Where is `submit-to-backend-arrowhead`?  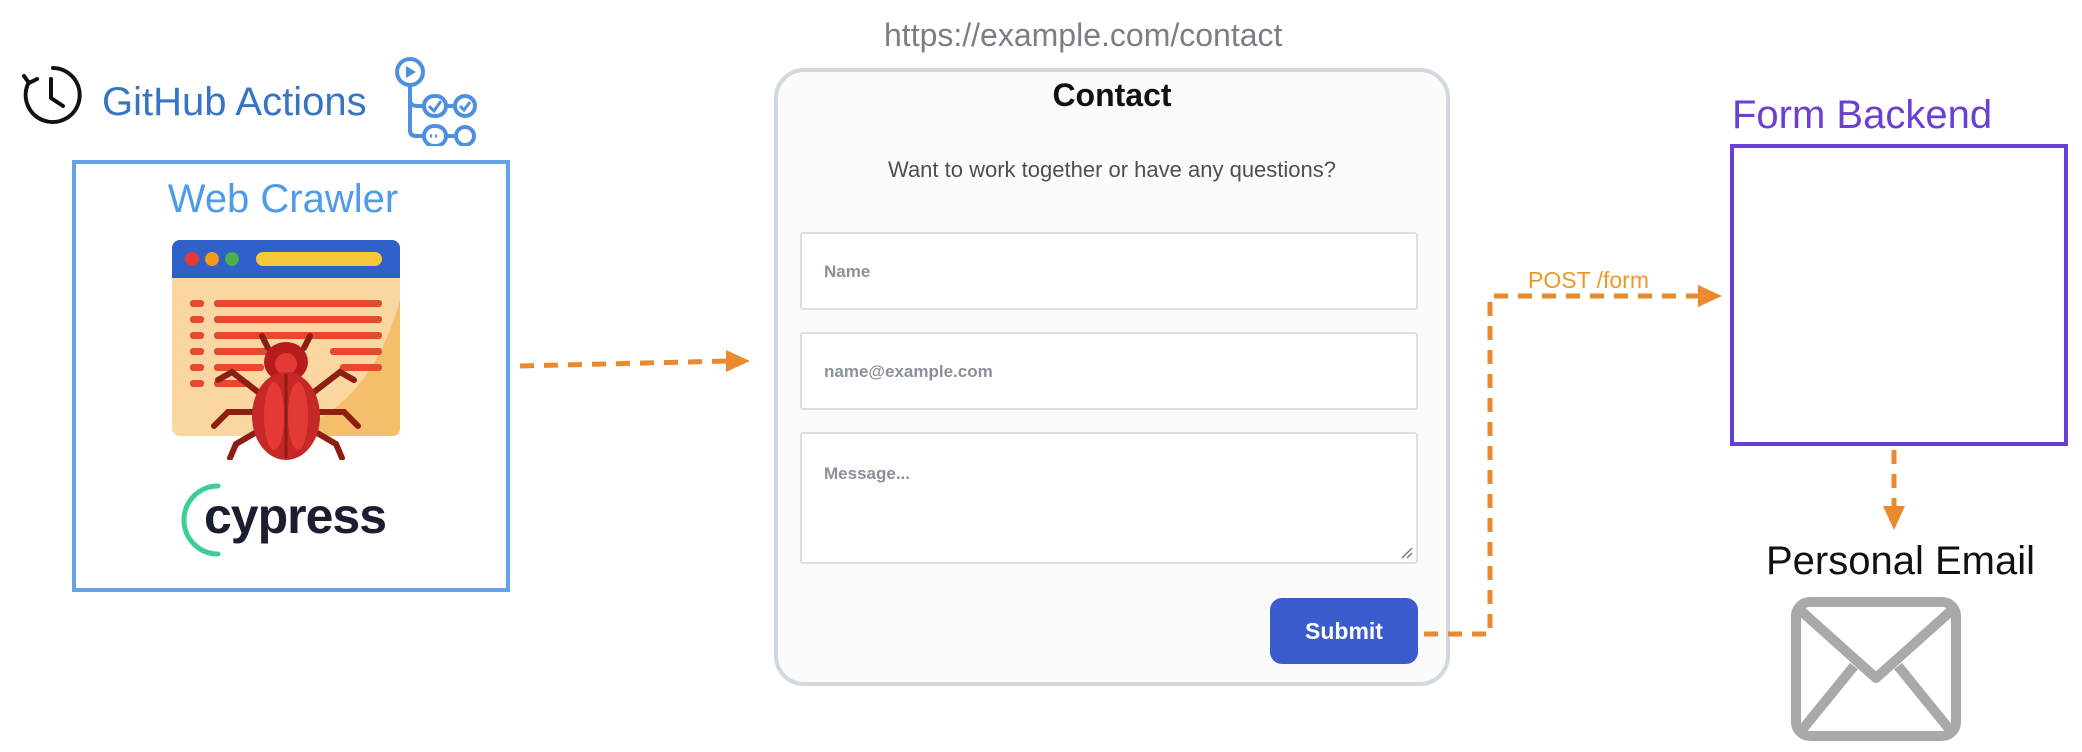 submit-to-backend-arrowhead is located at coordinates (1710, 296).